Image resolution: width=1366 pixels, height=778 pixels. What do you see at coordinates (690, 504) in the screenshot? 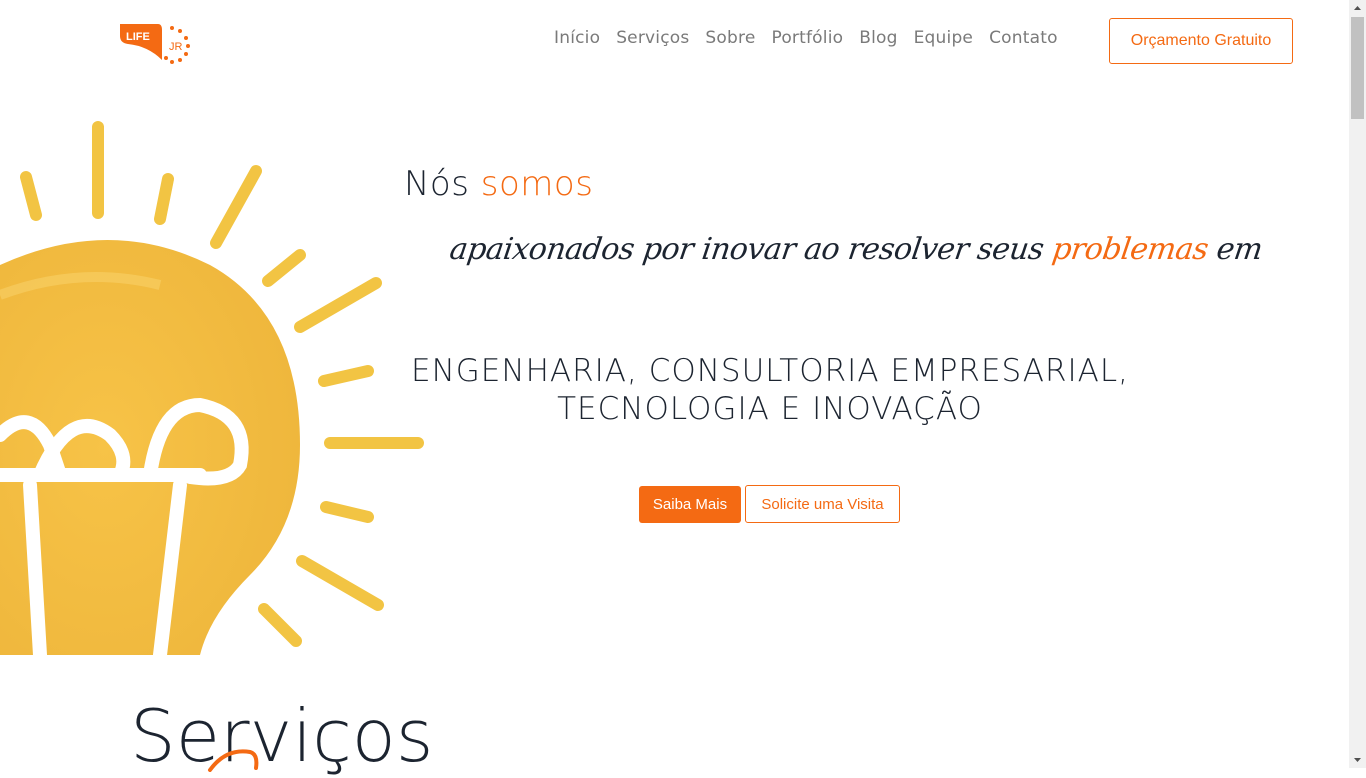
I see `learn-more-button: Saiba Mais` at bounding box center [690, 504].